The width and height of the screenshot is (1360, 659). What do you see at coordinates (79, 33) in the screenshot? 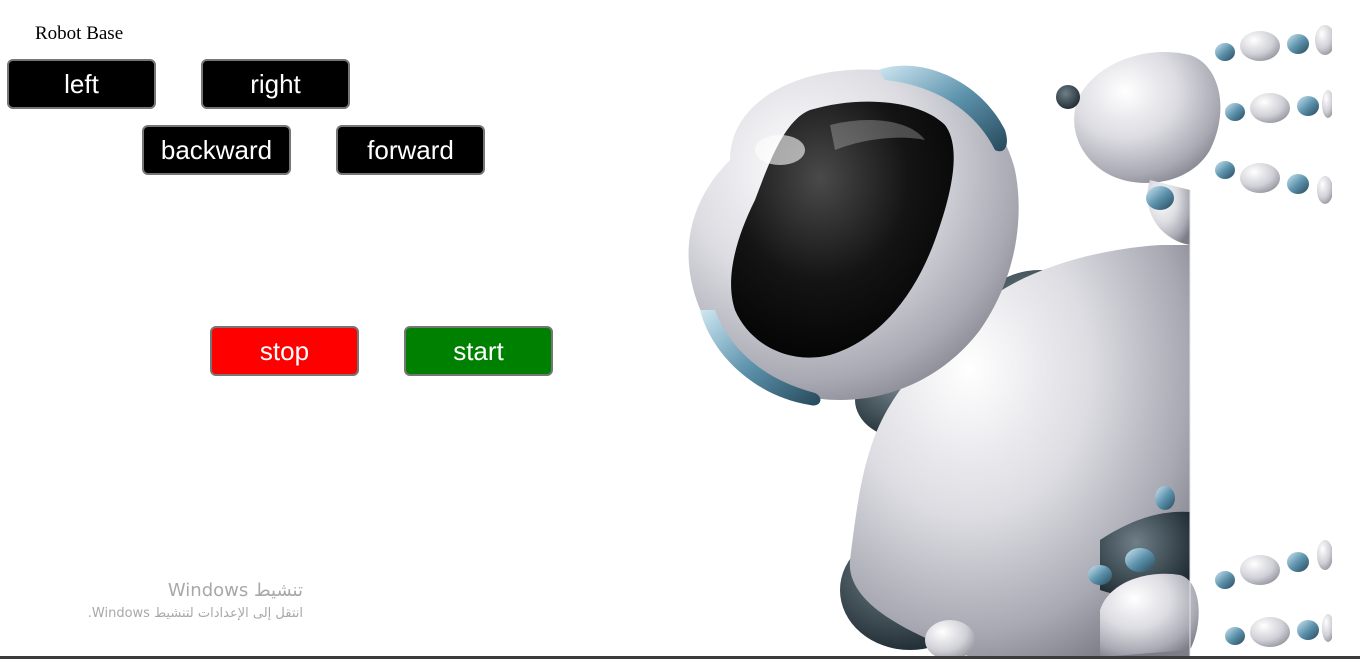
I see `page-title: Robot Base` at bounding box center [79, 33].